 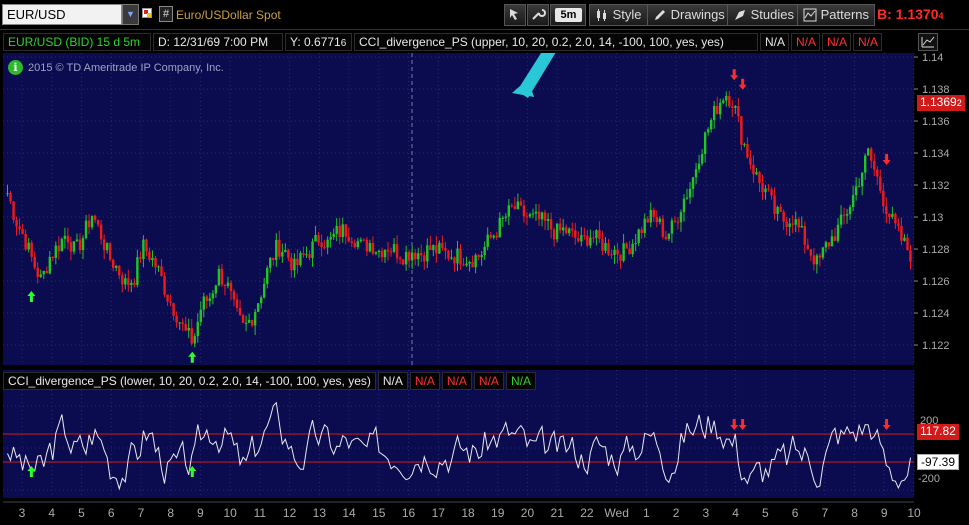 I want to click on patterns-button: Patterns, so click(x=836, y=15).